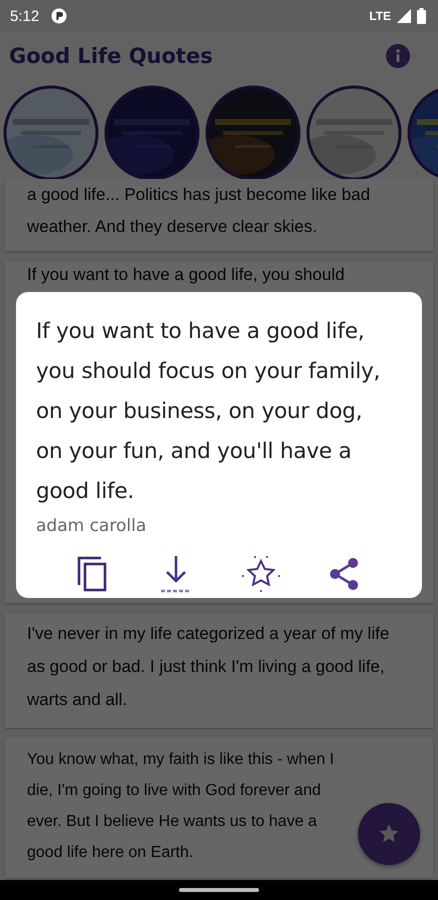  Describe the element at coordinates (186, 275) in the screenshot. I see `quote-text: If you want to have a good life, you should` at that location.